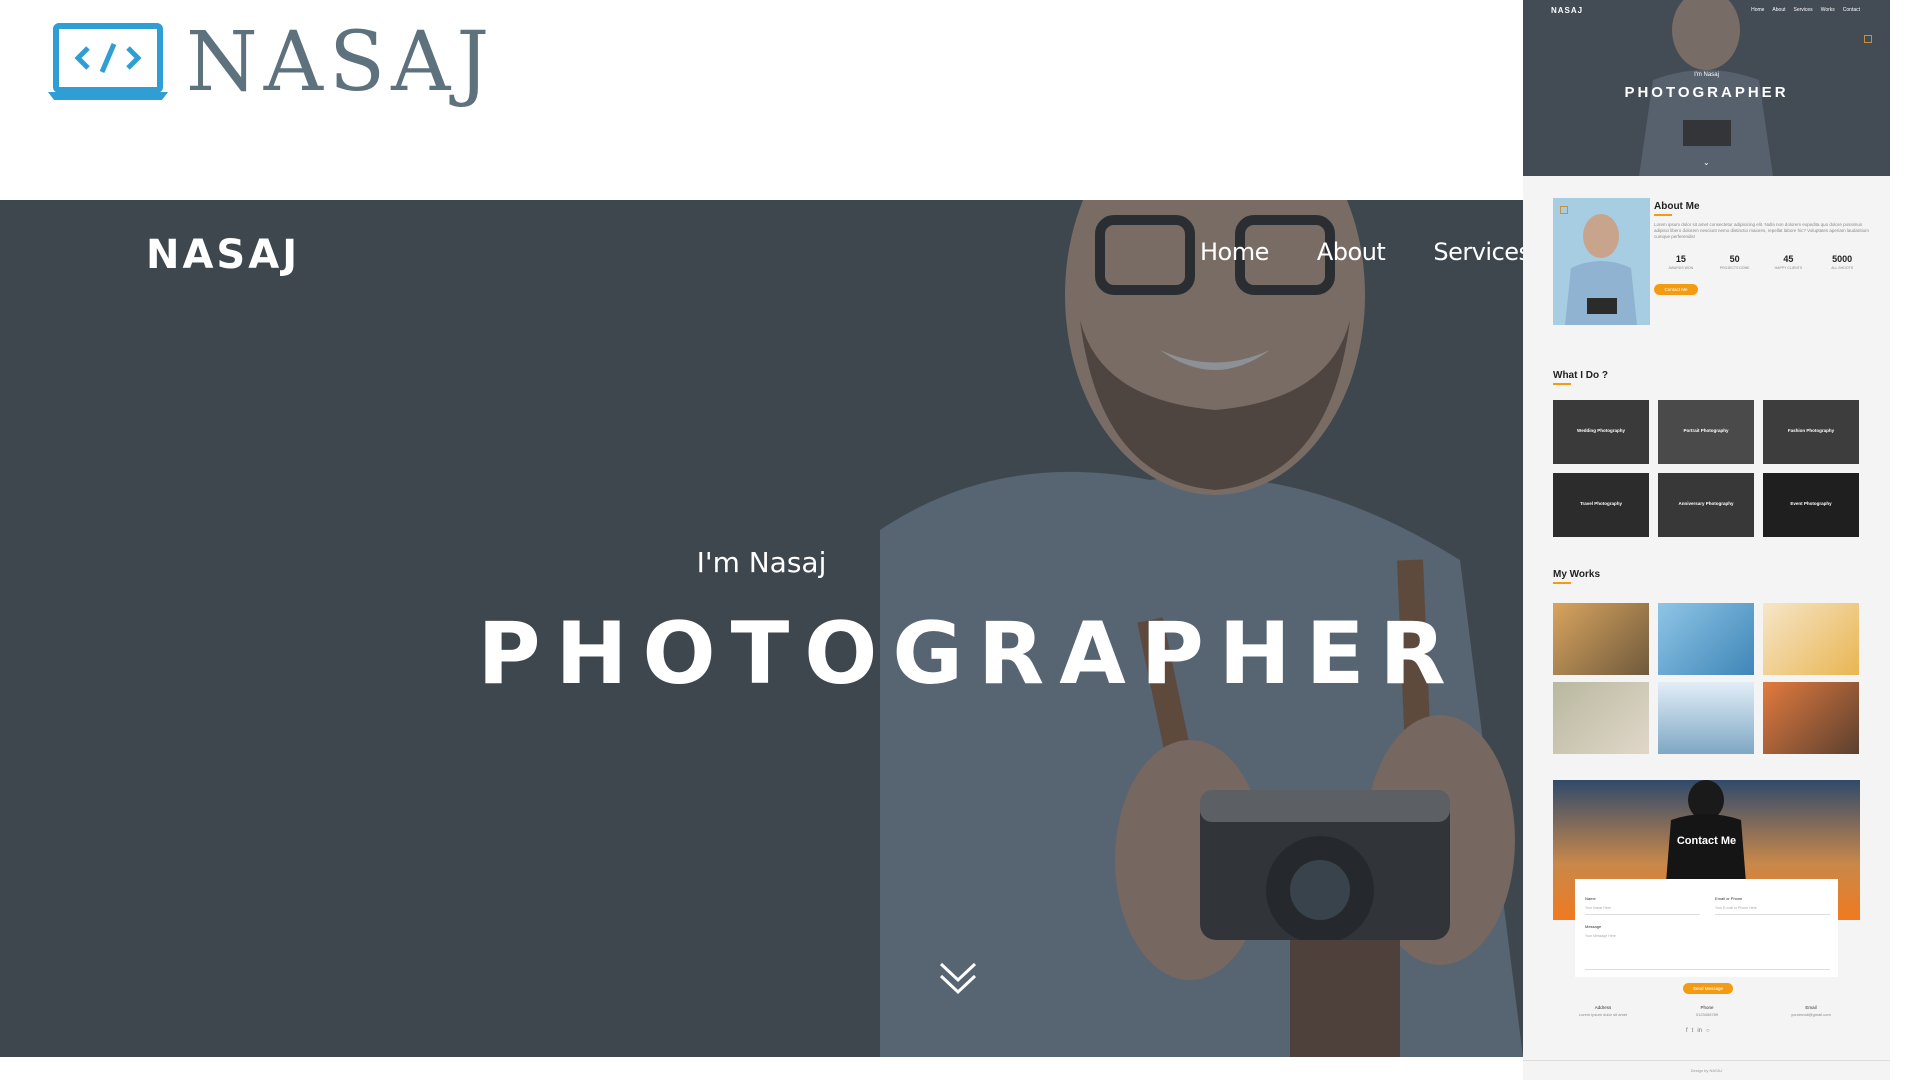 Image resolution: width=1920 pixels, height=1080 pixels. What do you see at coordinates (1706, 1070) in the screenshot?
I see `preview-footer: Design by NASAJ` at bounding box center [1706, 1070].